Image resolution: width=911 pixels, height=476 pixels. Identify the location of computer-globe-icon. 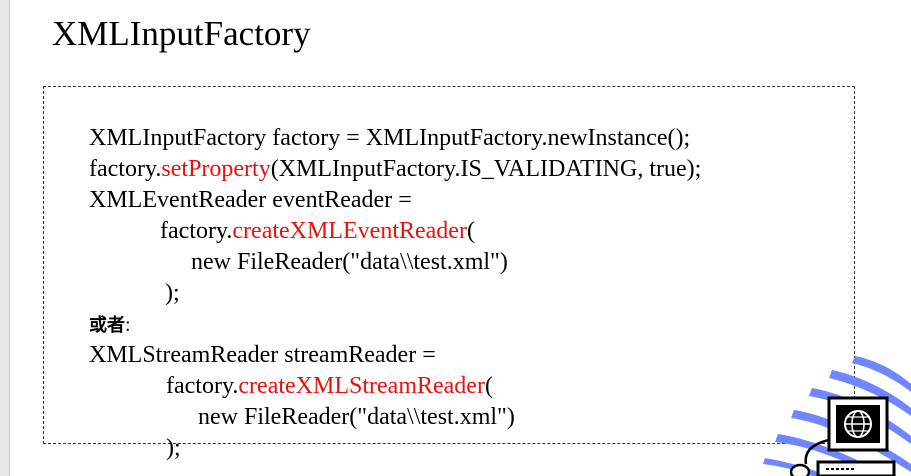
(837, 416).